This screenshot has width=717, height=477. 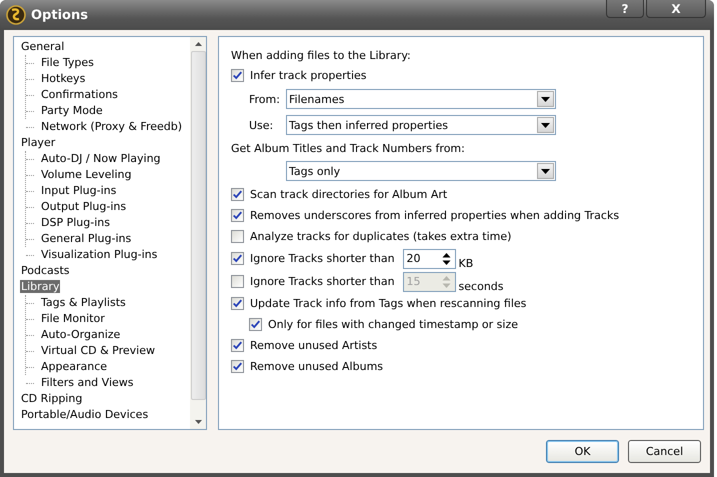 What do you see at coordinates (112, 127) in the screenshot?
I see `tree-item: Network (Proxy & Freedb)` at bounding box center [112, 127].